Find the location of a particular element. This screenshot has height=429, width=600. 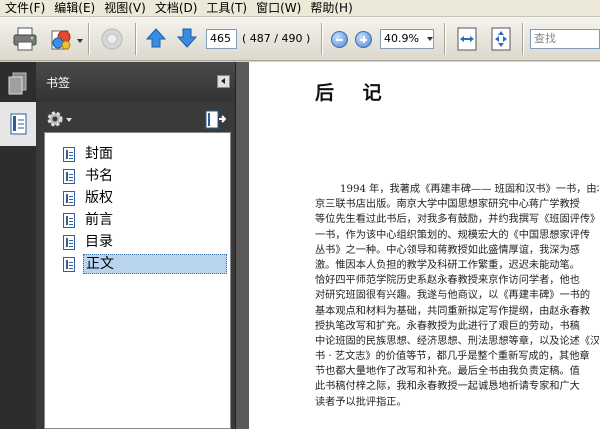

page-title: 后 记 is located at coordinates (354, 93).